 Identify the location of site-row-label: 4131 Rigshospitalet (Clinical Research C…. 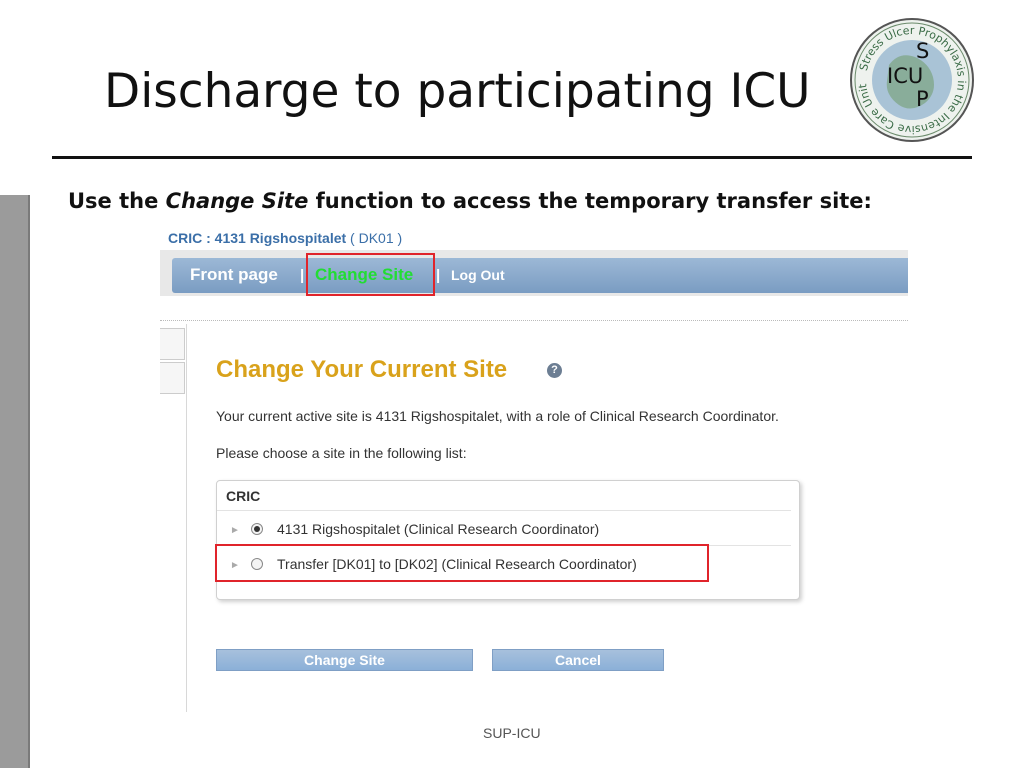
(438, 529).